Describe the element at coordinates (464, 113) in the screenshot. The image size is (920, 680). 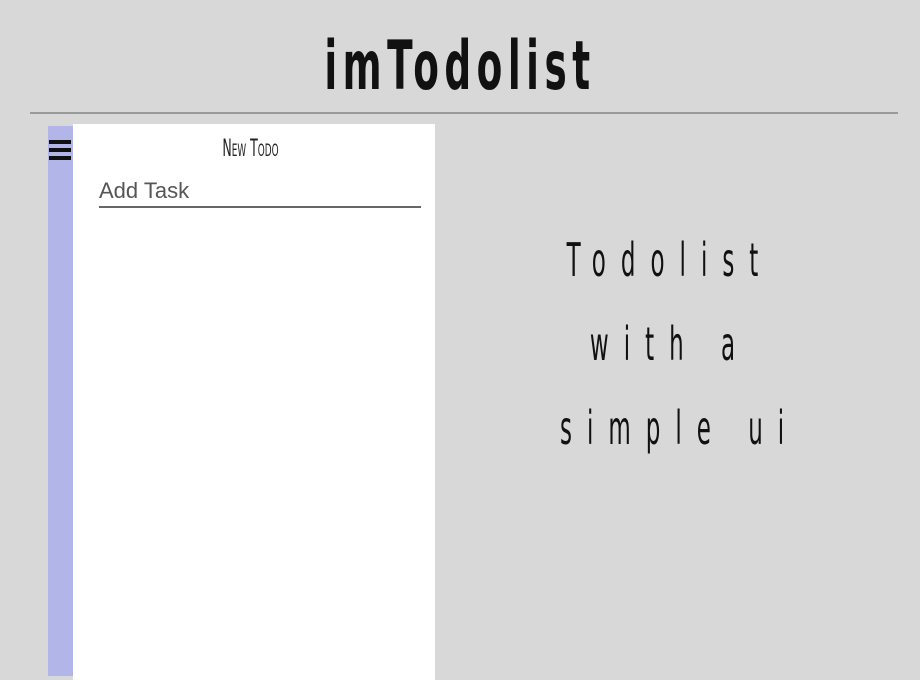
I see `title-divider` at that location.